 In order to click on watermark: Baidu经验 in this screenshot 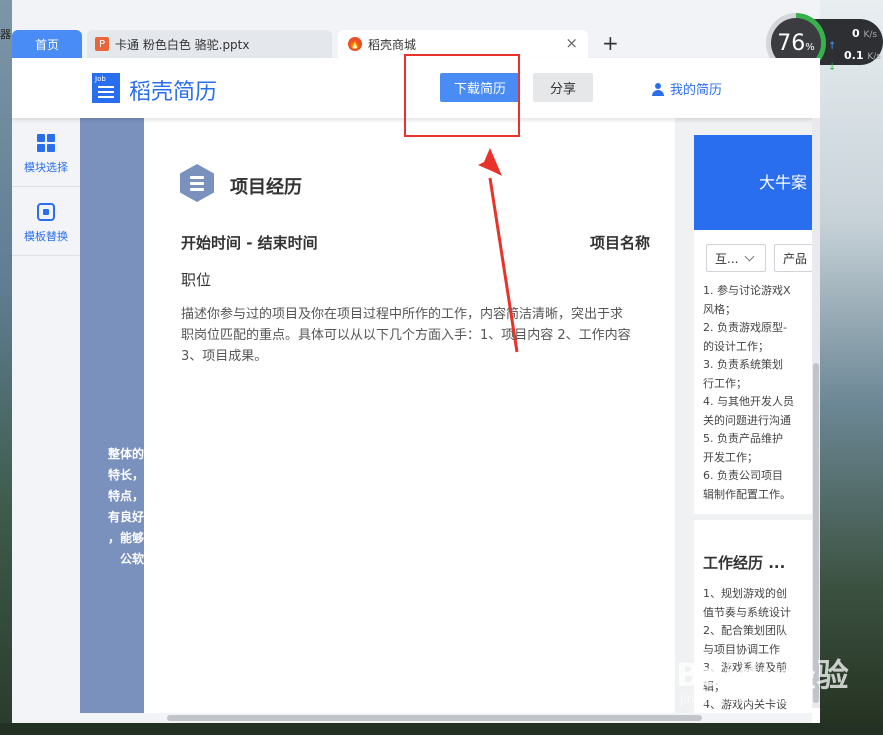, I will do `click(763, 675)`.